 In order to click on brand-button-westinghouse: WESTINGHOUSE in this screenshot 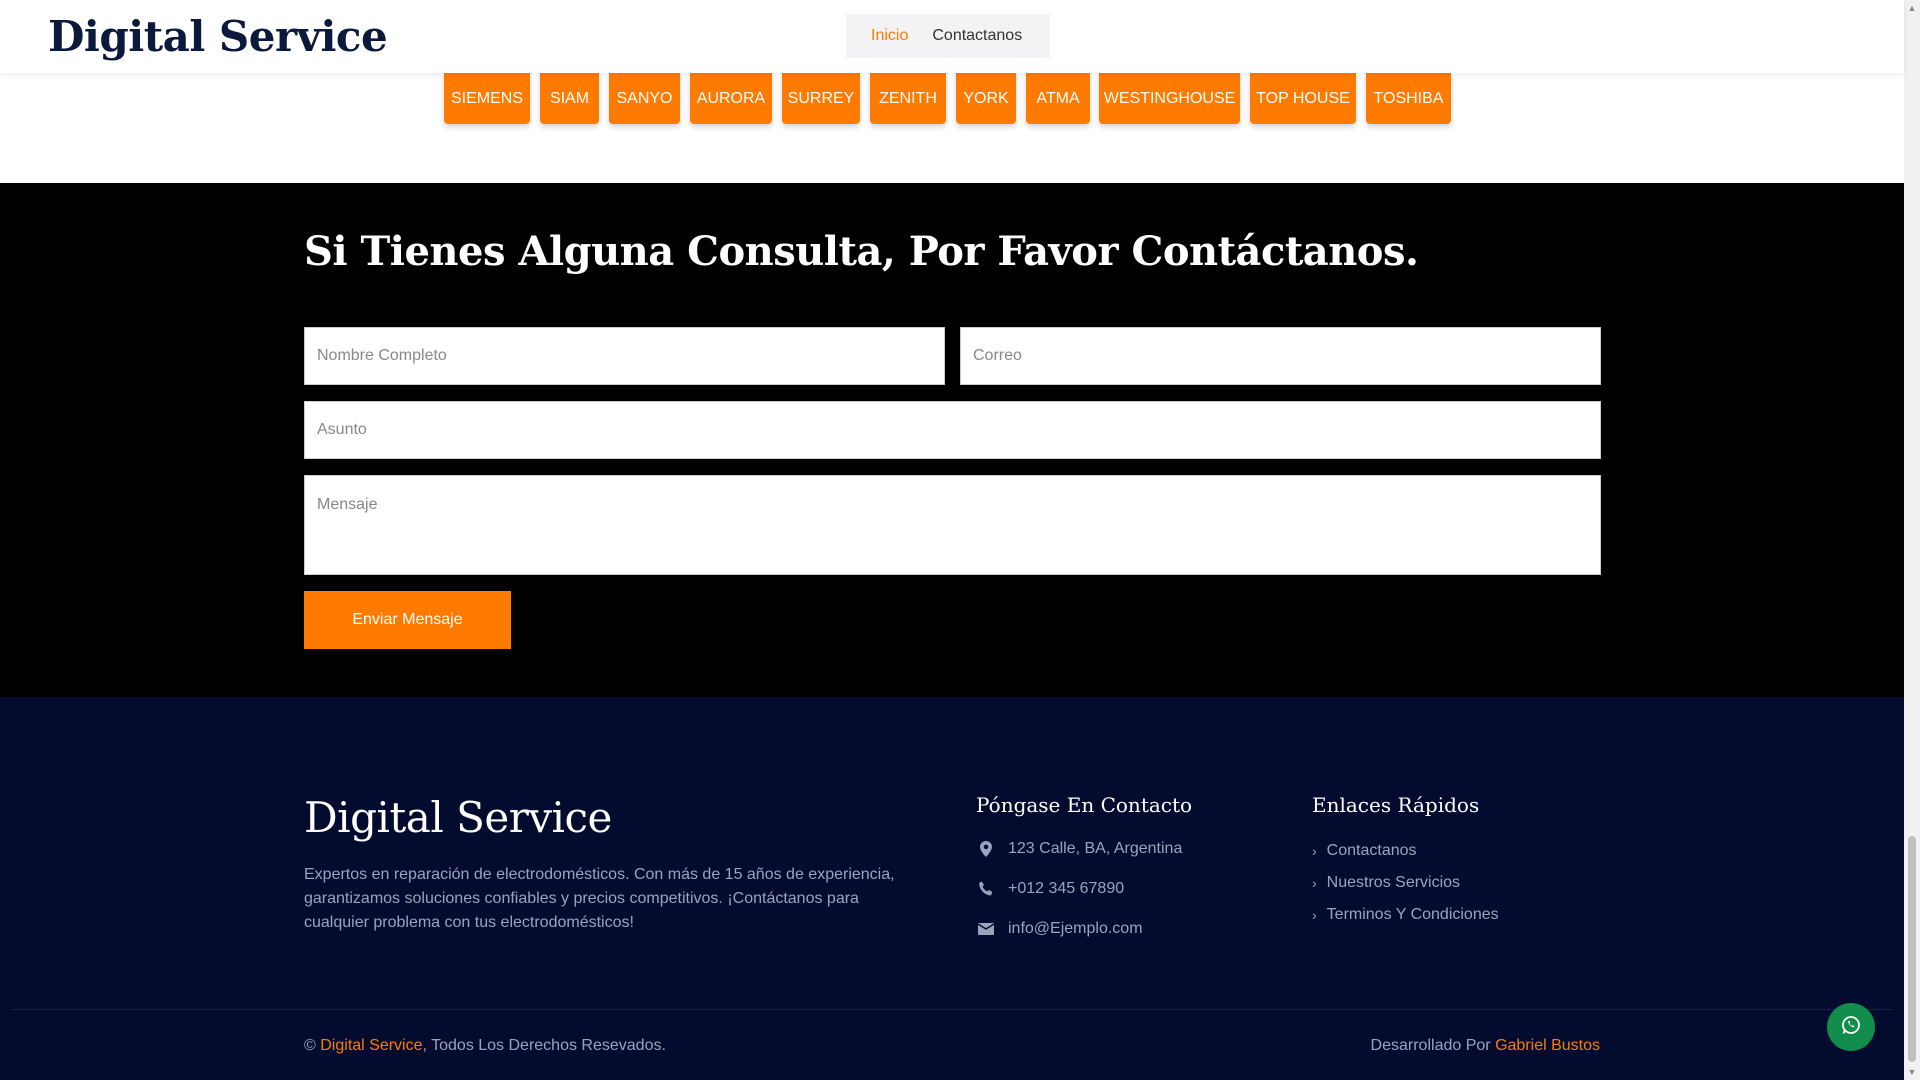, I will do `click(1169, 98)`.